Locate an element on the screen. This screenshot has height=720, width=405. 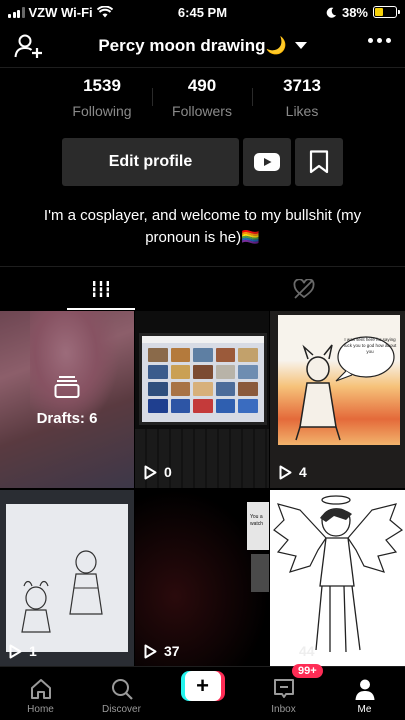
profile-icon is located at coordinates (364, 689).